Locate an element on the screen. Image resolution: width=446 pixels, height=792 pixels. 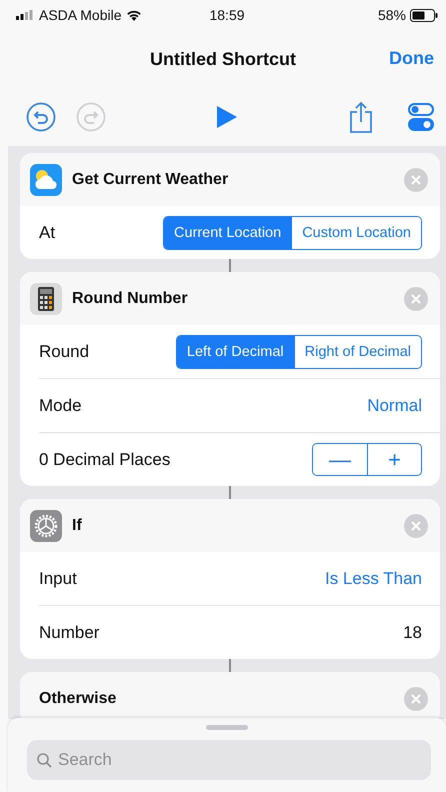
signal-icon is located at coordinates (25, 15).